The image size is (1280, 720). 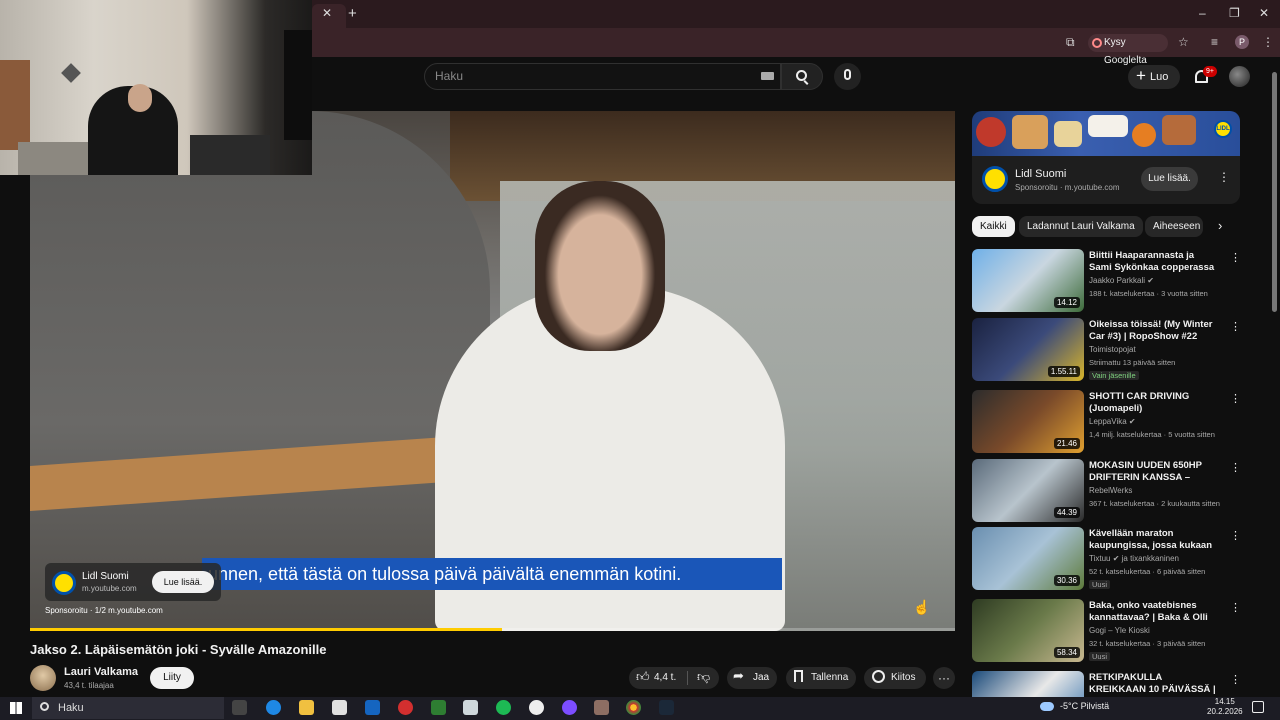 What do you see at coordinates (1028, 490) in the screenshot?
I see `video-thumbnail: 44.39` at bounding box center [1028, 490].